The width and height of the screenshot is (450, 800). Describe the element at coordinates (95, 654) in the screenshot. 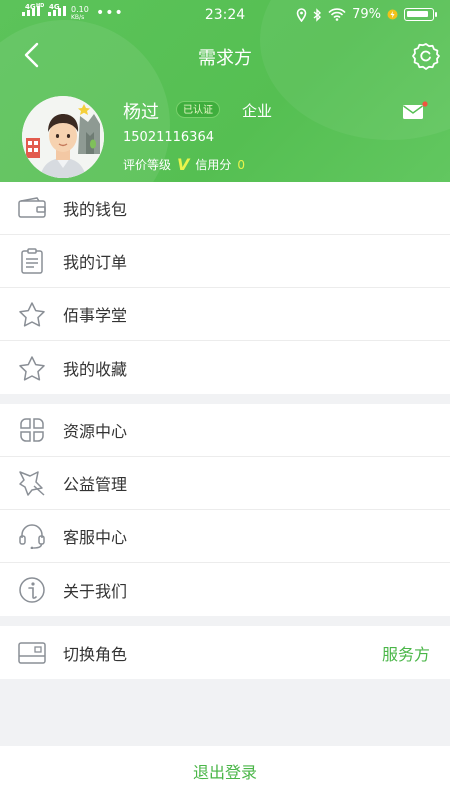

I see `switch-role-label: 切换角色` at that location.